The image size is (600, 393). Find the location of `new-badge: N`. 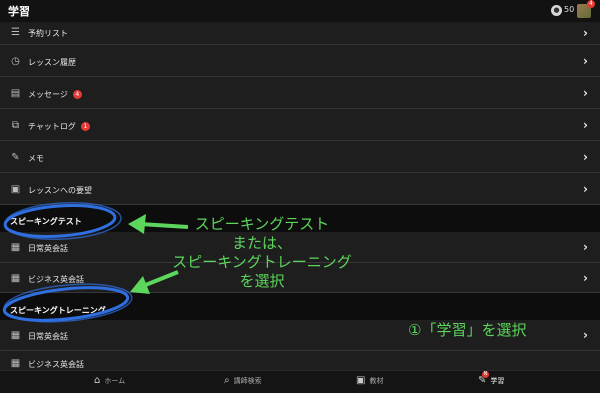

new-badge: N is located at coordinates (485, 374).